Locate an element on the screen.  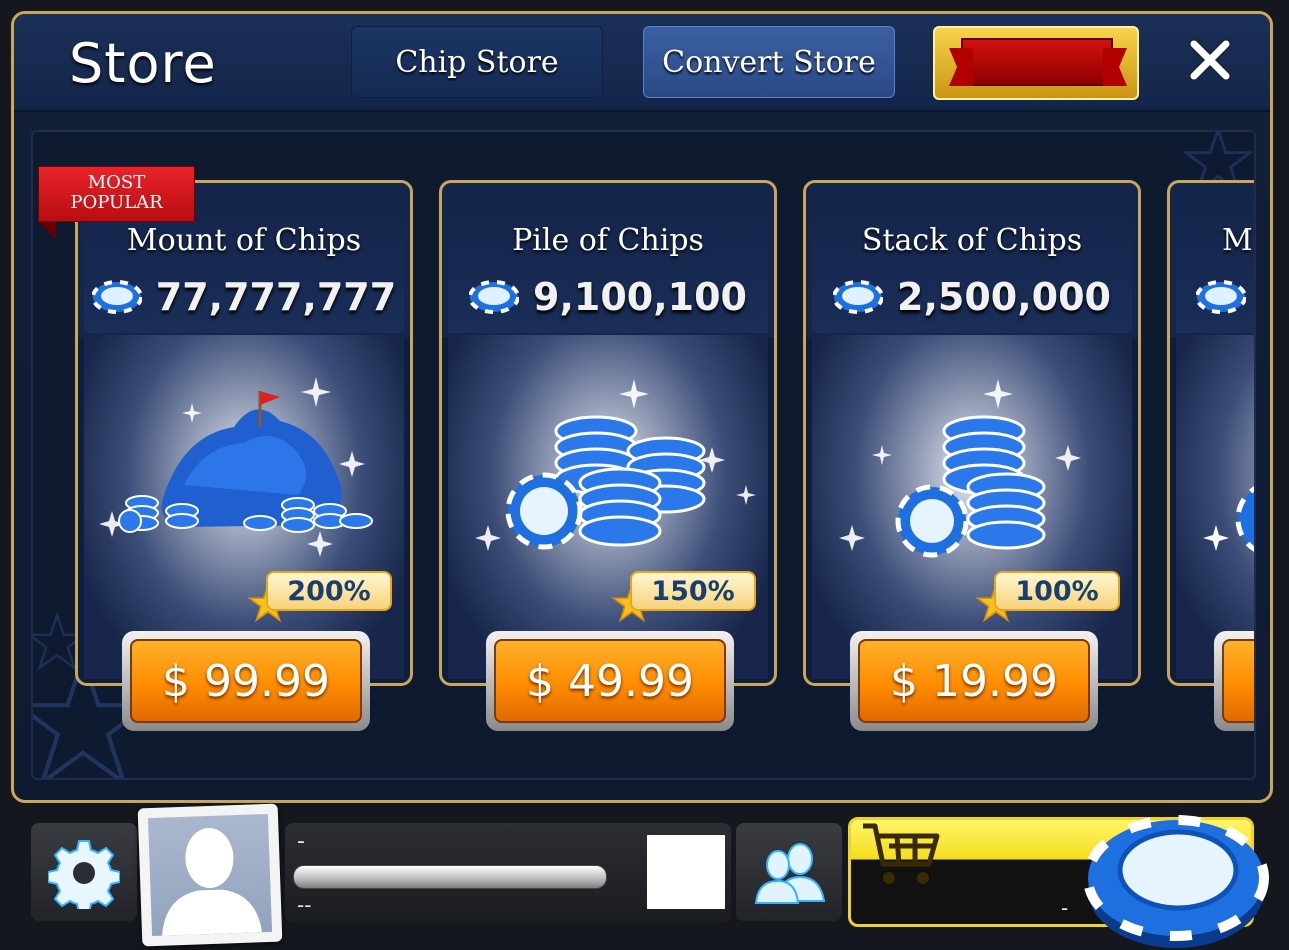
chip-balance: - is located at coordinates (1065, 908).